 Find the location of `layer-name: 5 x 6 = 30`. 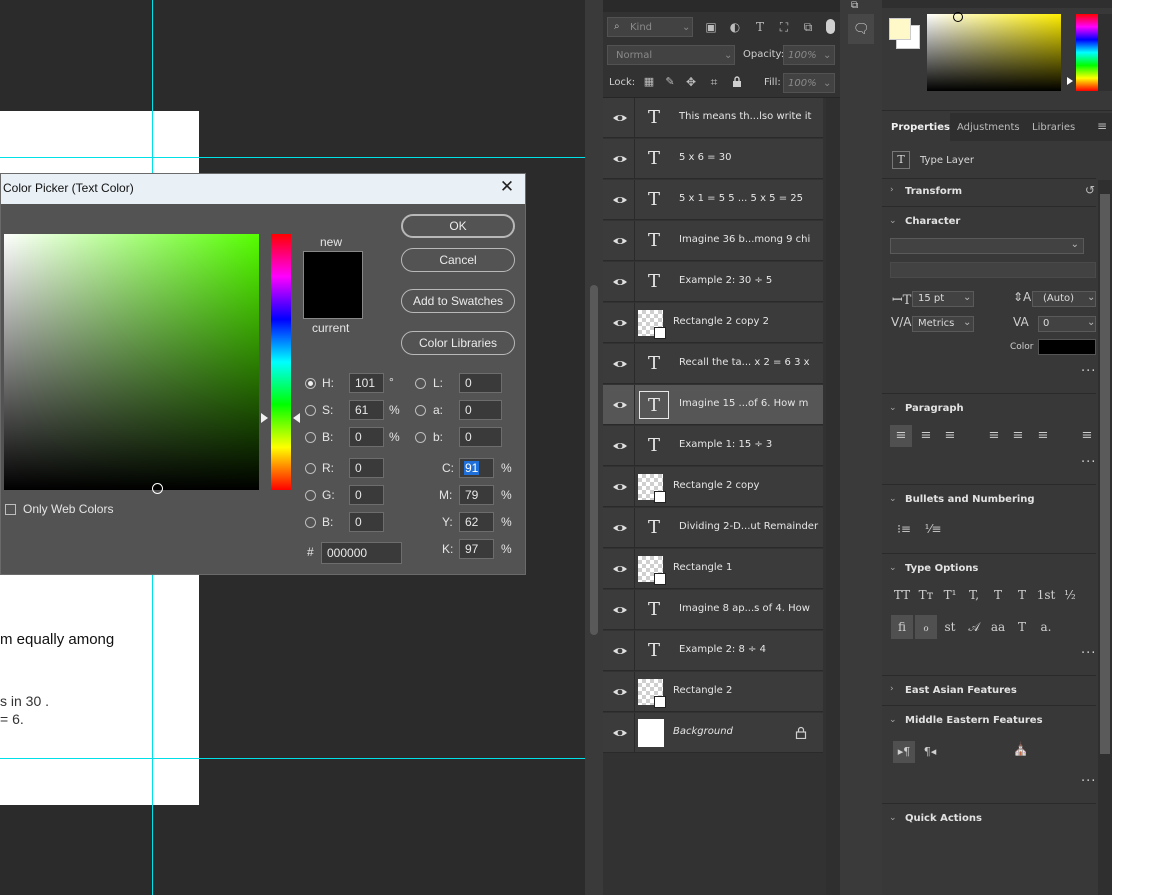

layer-name: 5 x 6 = 30 is located at coordinates (705, 157).